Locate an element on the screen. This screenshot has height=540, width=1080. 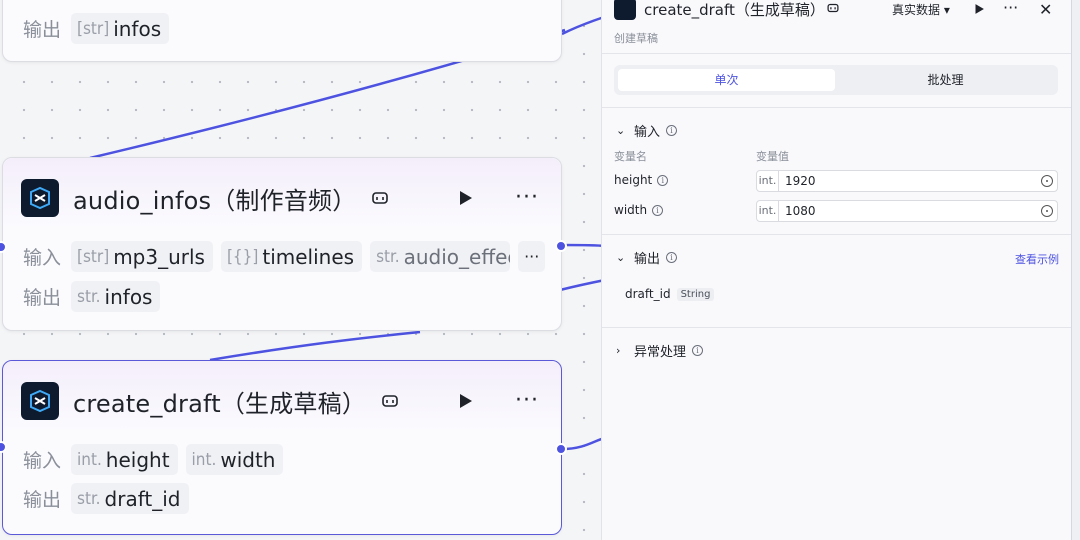
run-mode-tabs: 单次 批处理 is located at coordinates (836, 80).